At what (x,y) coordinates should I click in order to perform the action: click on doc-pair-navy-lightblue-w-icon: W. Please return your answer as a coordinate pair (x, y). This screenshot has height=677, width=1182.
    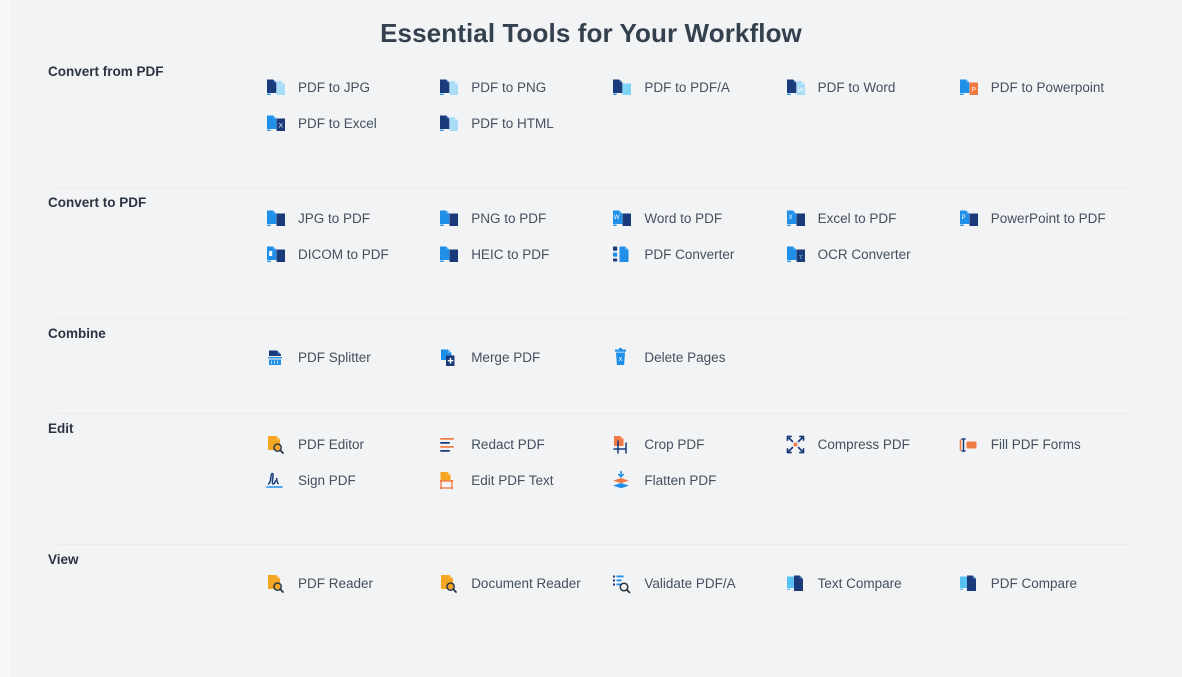
    Looking at the image, I should click on (796, 88).